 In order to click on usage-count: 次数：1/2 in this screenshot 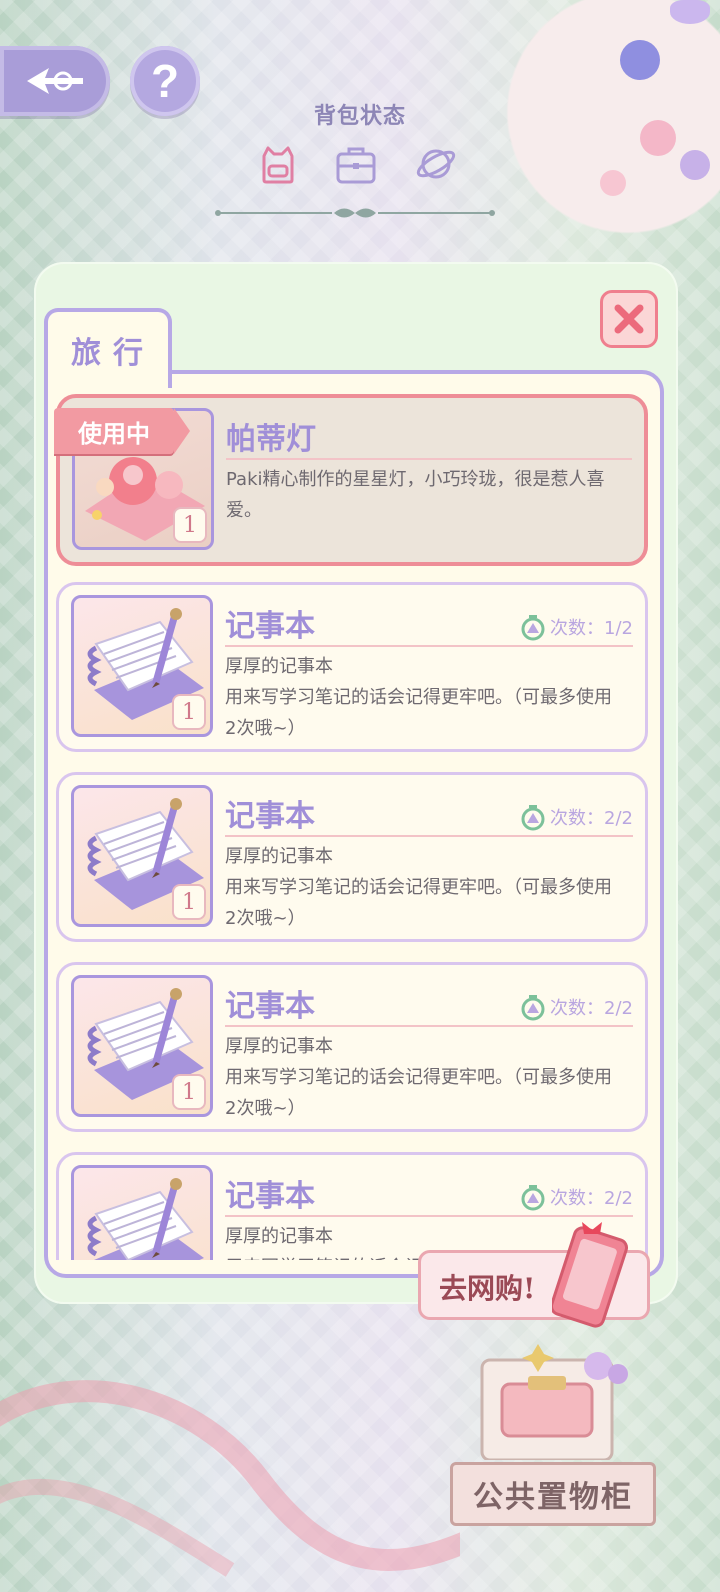, I will do `click(576, 627)`.